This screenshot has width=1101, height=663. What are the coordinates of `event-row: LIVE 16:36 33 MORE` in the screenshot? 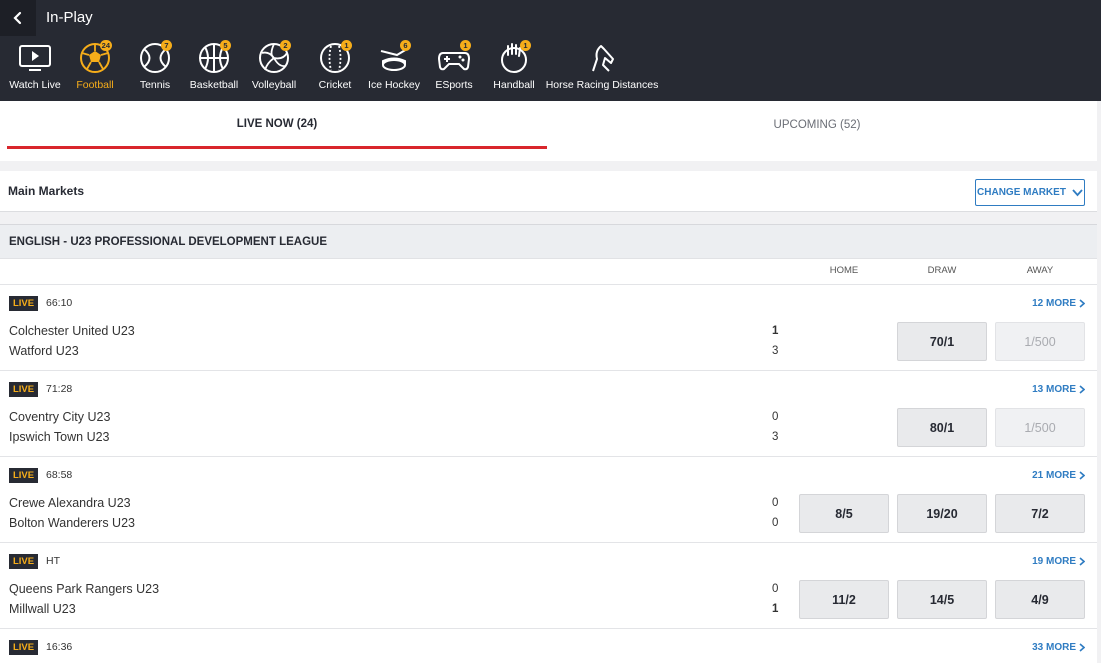 It's located at (548, 646).